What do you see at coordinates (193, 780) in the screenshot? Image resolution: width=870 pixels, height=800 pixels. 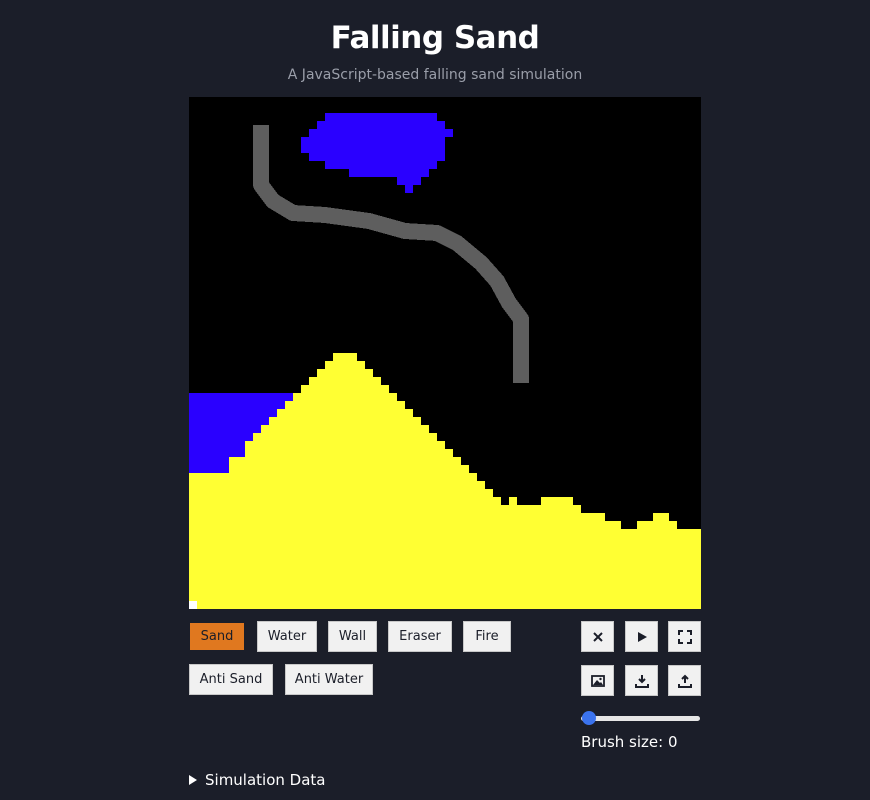 I see `disclosure-triangle-icon` at bounding box center [193, 780].